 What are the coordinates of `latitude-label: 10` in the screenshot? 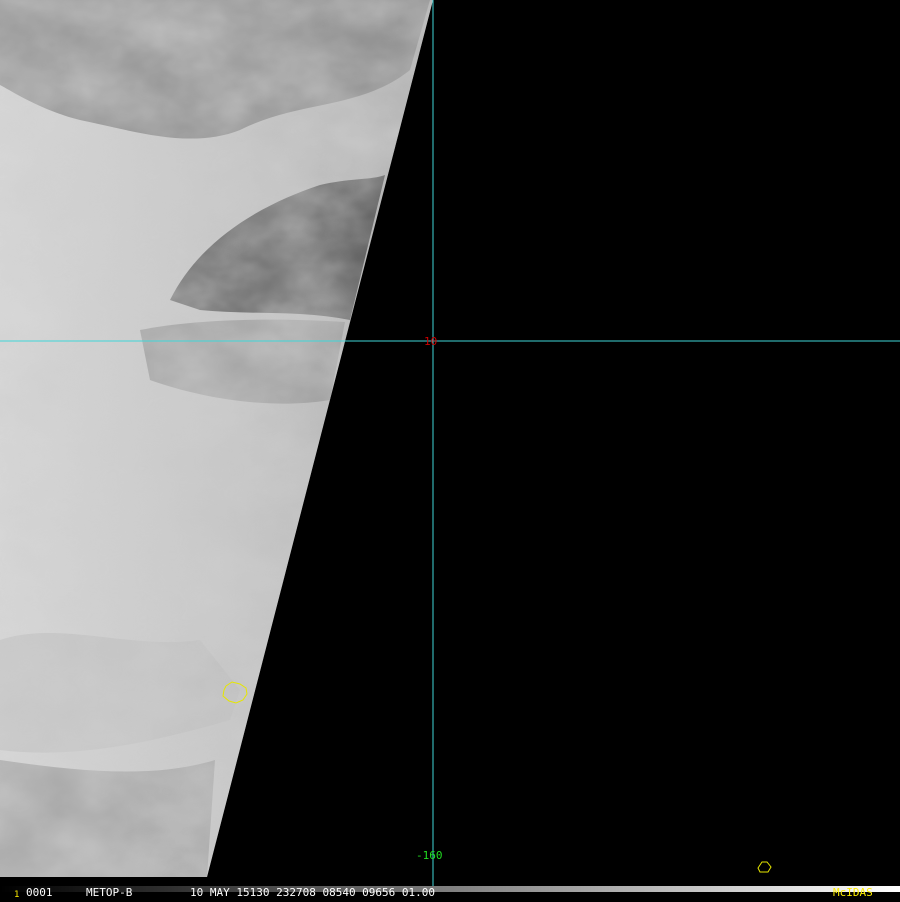 It's located at (430, 341).